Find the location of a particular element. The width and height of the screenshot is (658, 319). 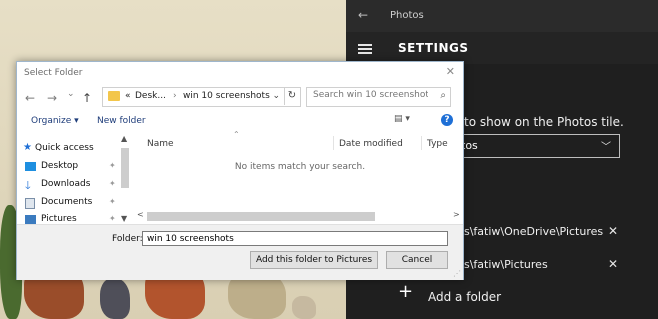

tile-source-dropdown: tos ﹀ is located at coordinates (535, 146).